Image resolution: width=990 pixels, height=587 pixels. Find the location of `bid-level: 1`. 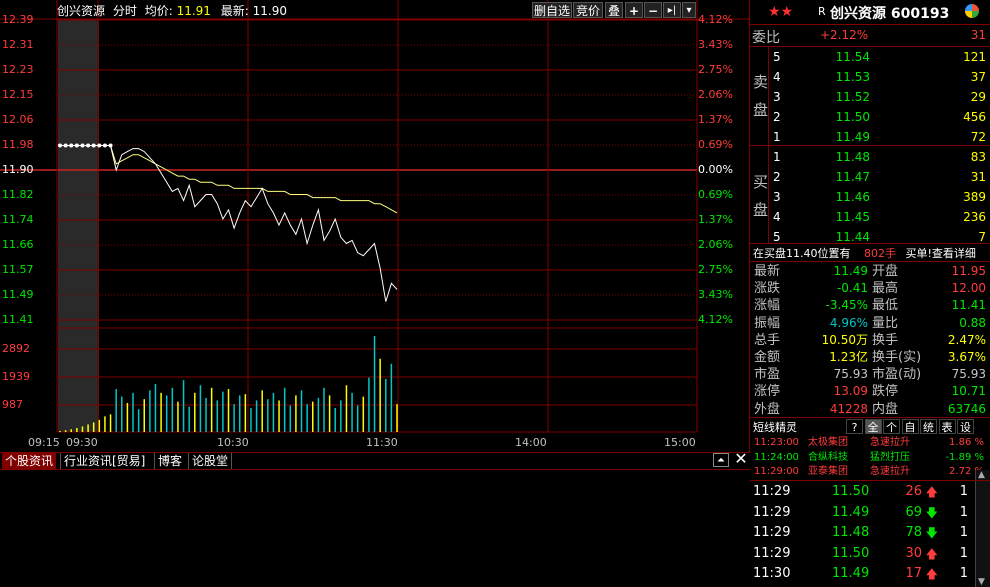

bid-level: 1 is located at coordinates (777, 157).